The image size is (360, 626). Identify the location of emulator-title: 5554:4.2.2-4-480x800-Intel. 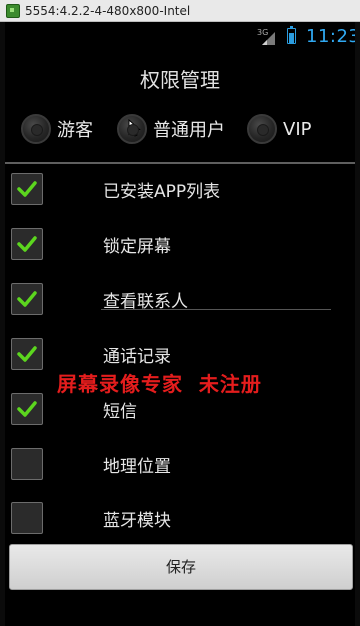
(108, 10).